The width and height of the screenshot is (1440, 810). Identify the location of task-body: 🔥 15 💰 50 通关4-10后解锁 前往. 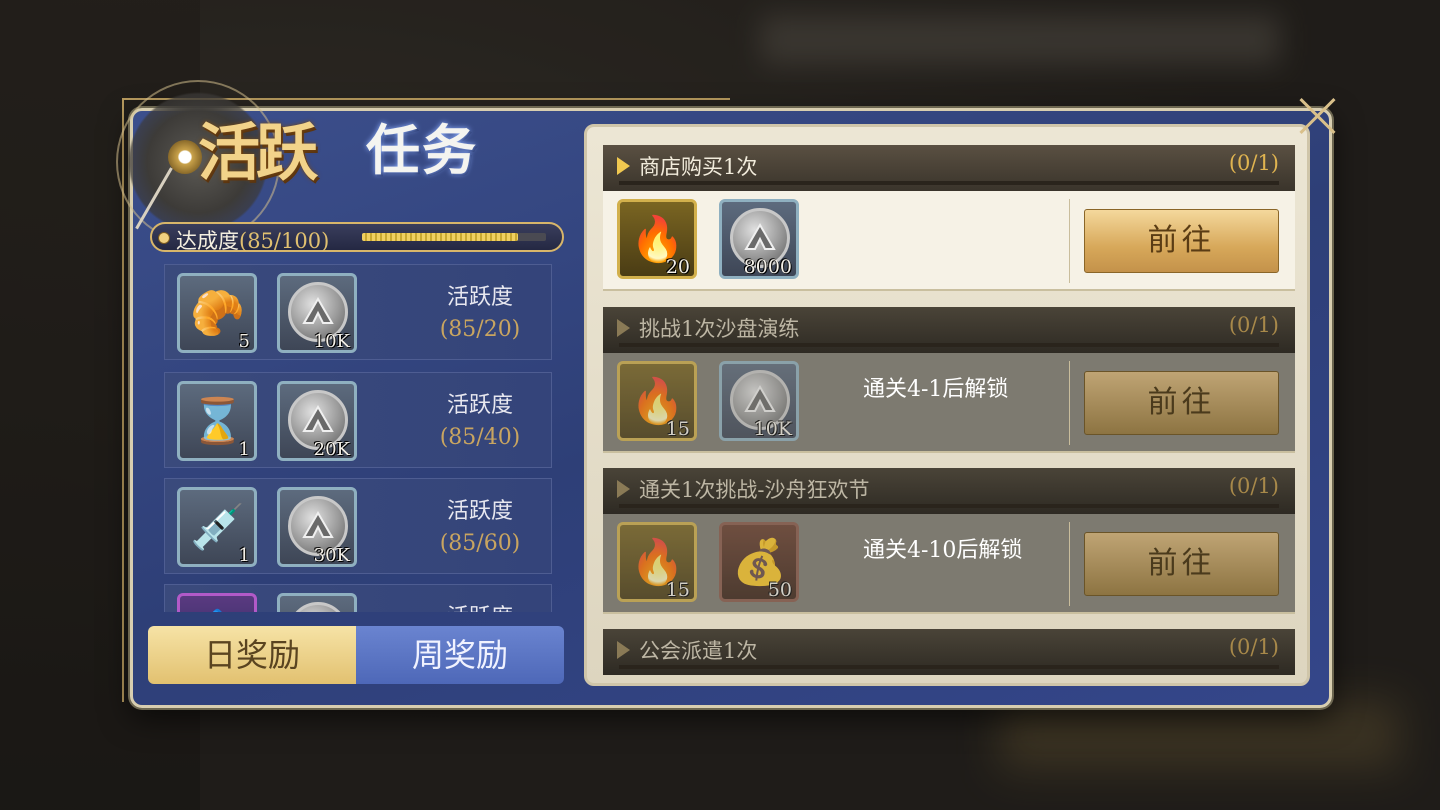
(949, 564).